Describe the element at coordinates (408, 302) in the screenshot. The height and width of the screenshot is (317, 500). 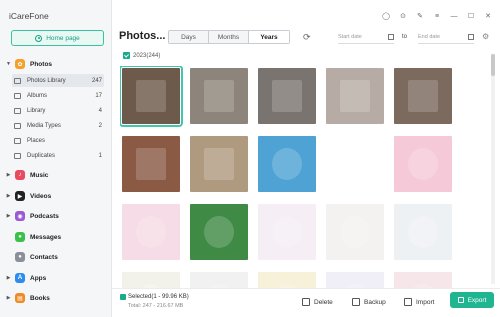
I see `import-icon` at that location.